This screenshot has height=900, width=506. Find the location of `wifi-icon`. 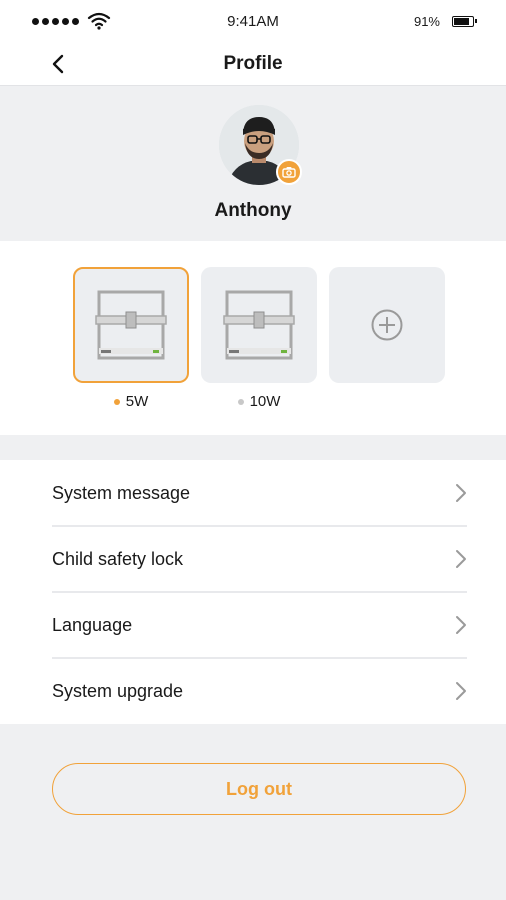

wifi-icon is located at coordinates (99, 21).